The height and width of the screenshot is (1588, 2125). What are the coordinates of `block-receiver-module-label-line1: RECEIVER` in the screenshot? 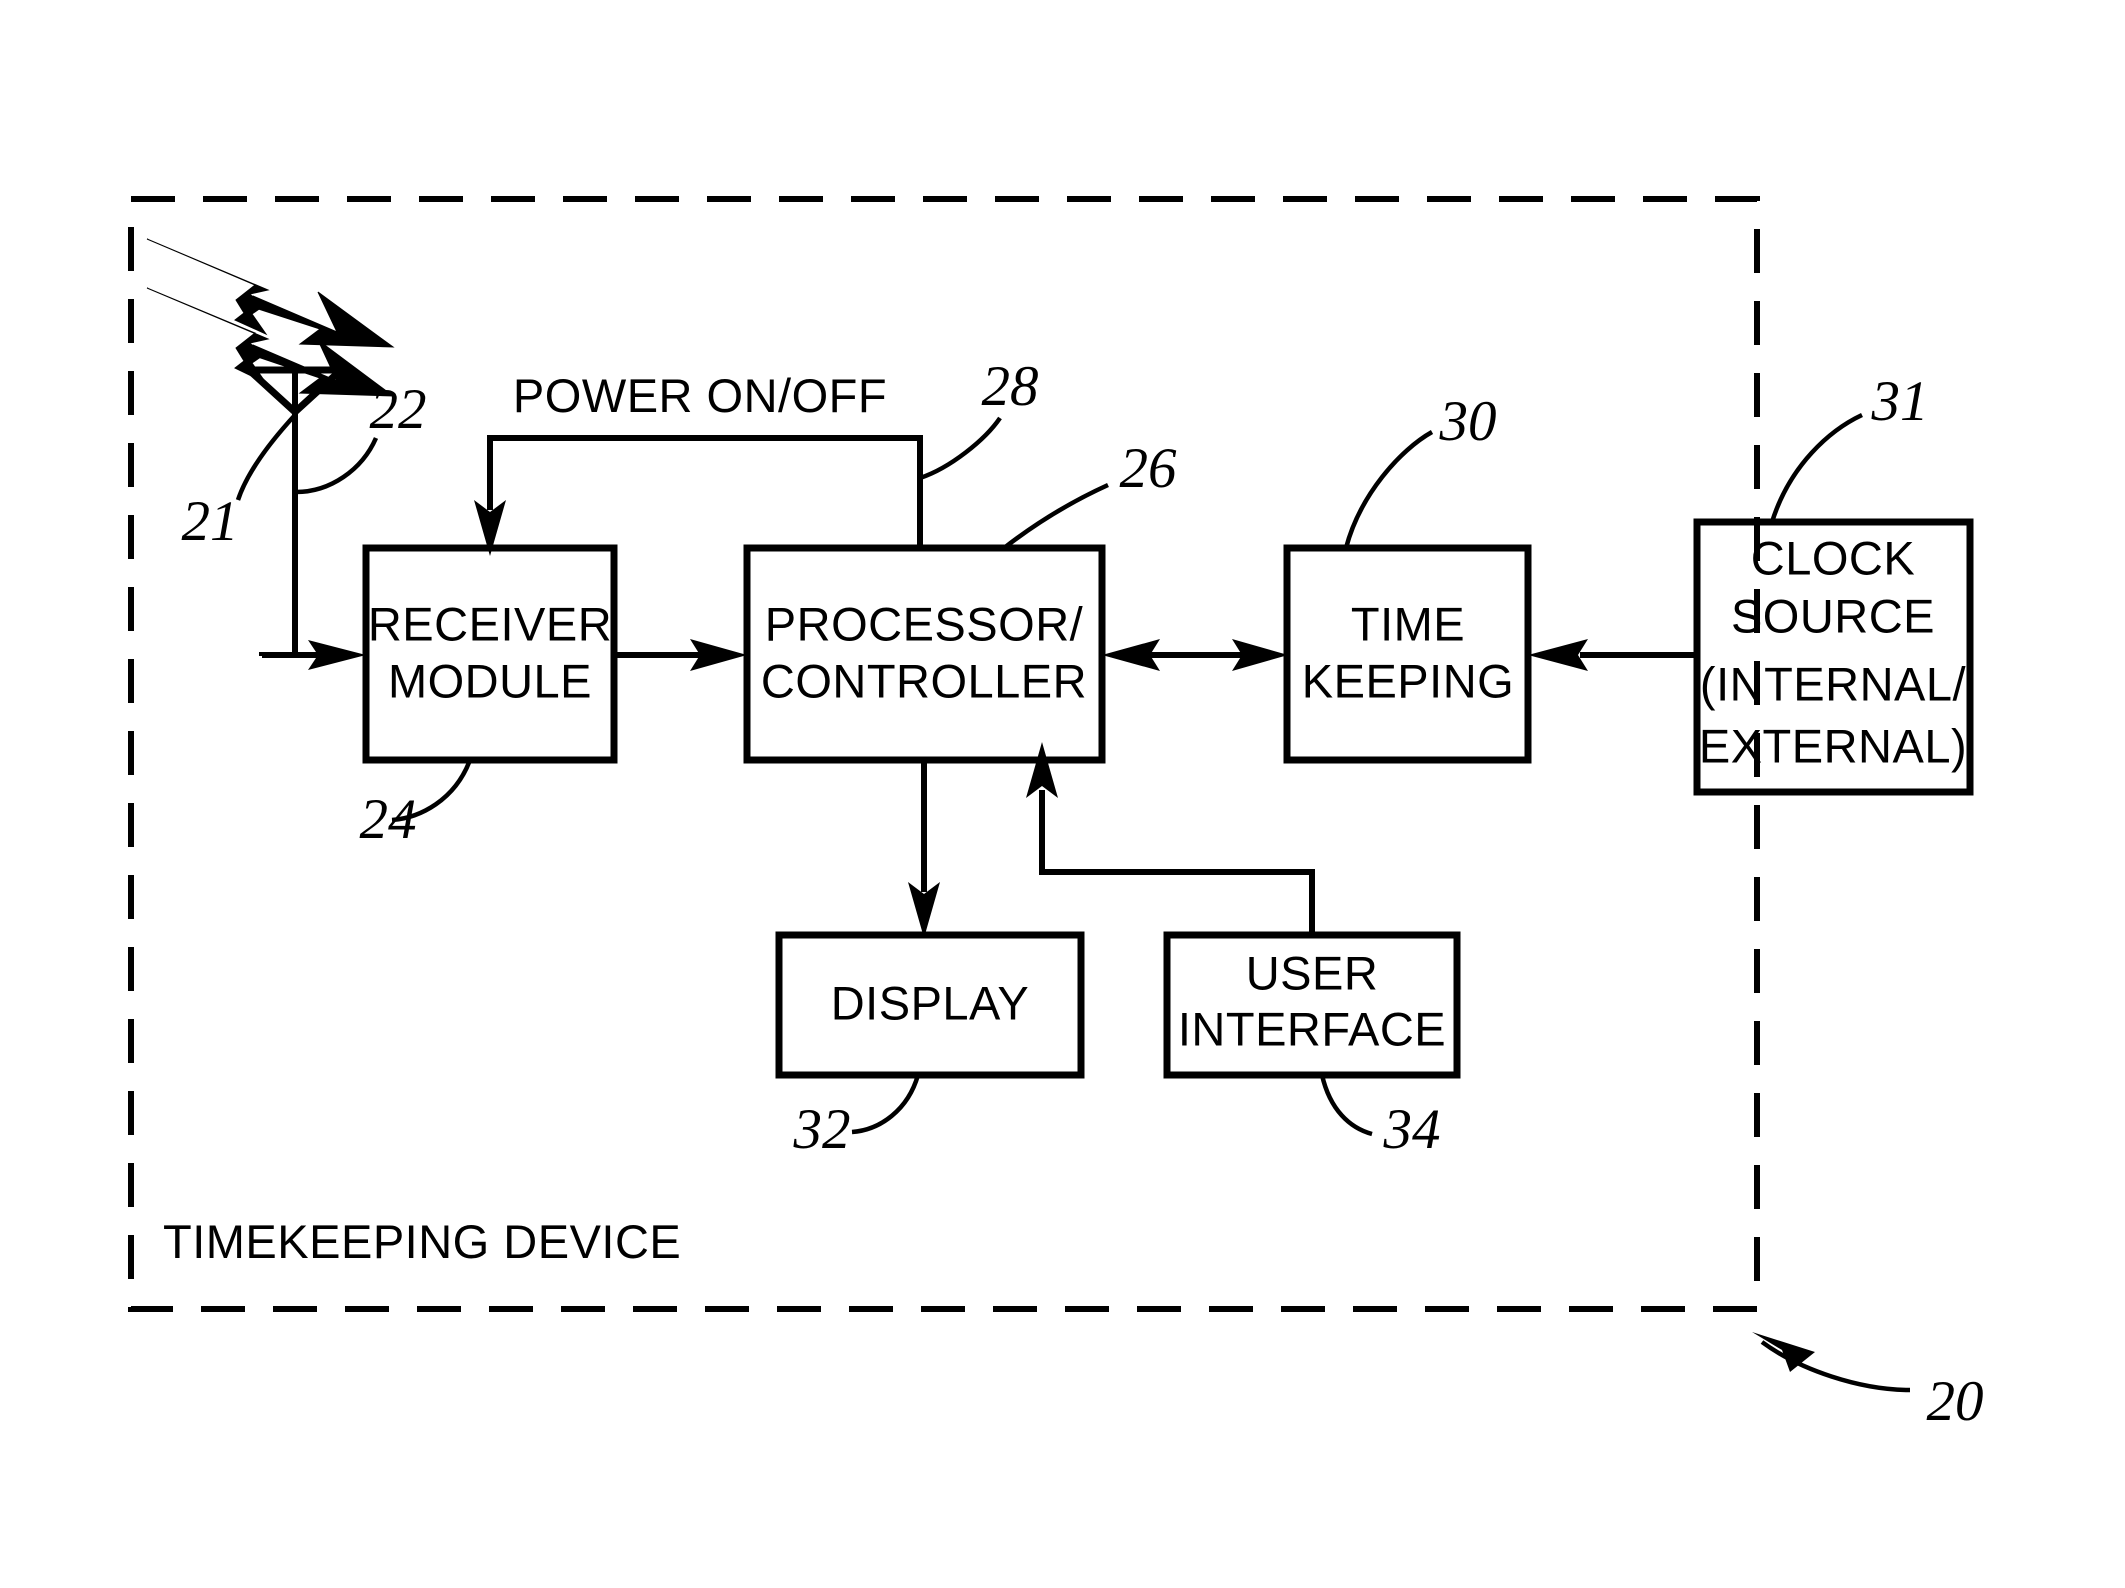 It's located at (490, 623).